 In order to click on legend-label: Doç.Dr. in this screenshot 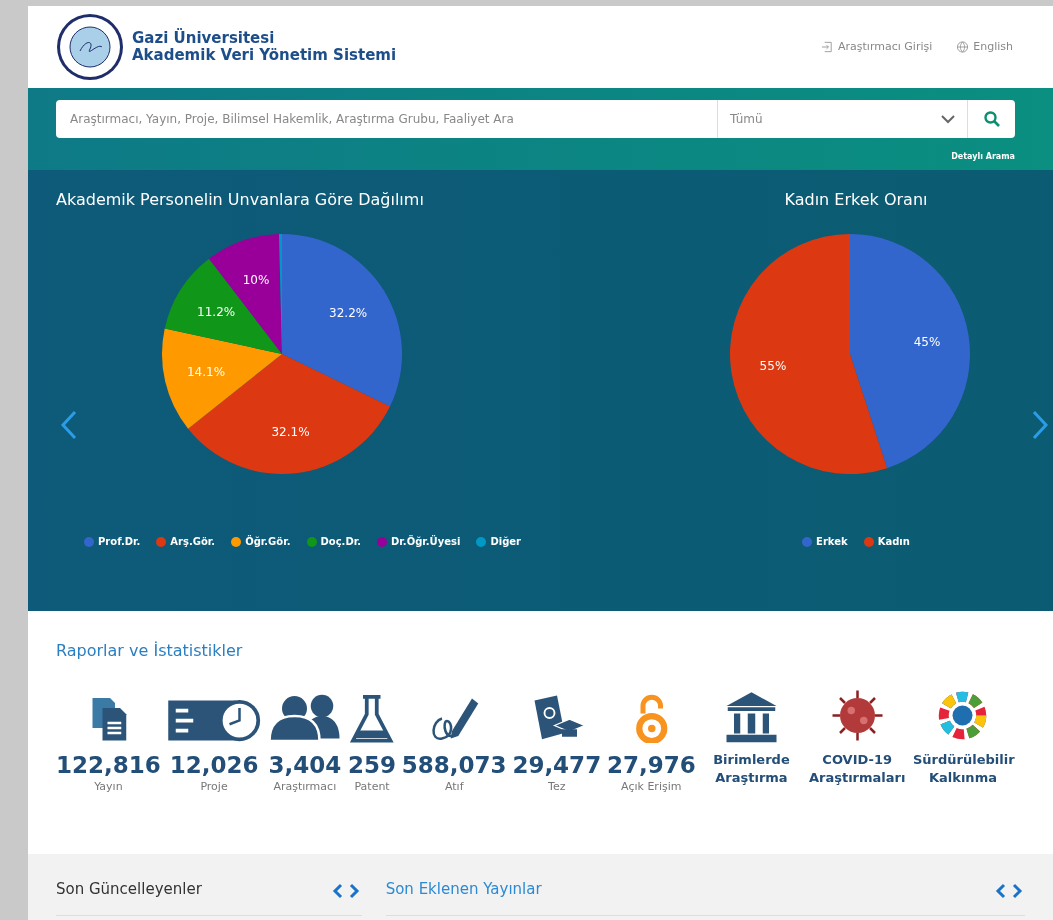, I will do `click(341, 542)`.